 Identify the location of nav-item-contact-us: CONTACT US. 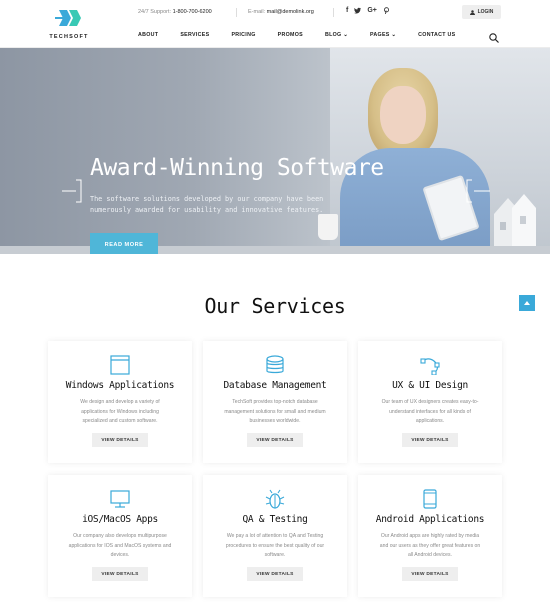
(436, 35).